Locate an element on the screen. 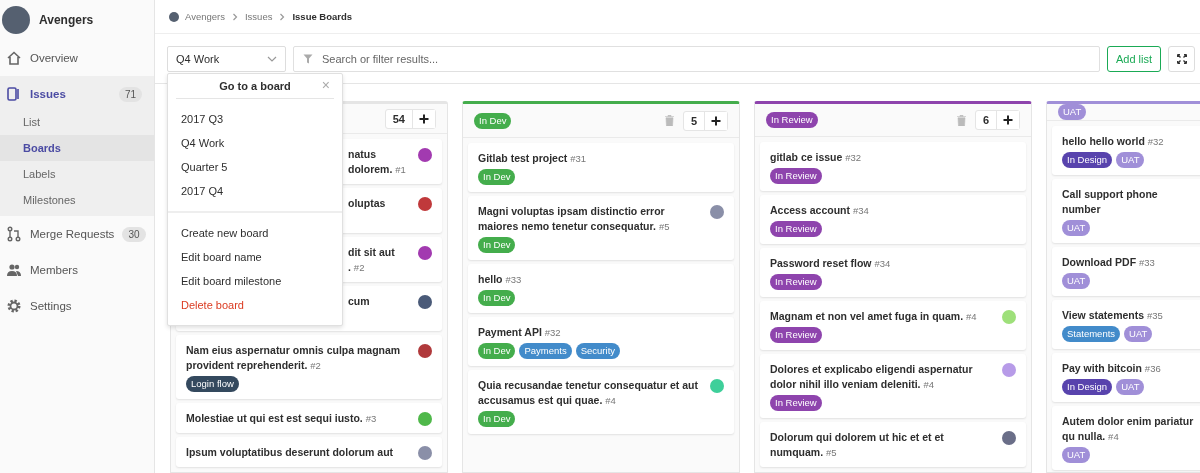 The image size is (1200, 473). issue-title: dit sit aut is located at coordinates (372, 252).